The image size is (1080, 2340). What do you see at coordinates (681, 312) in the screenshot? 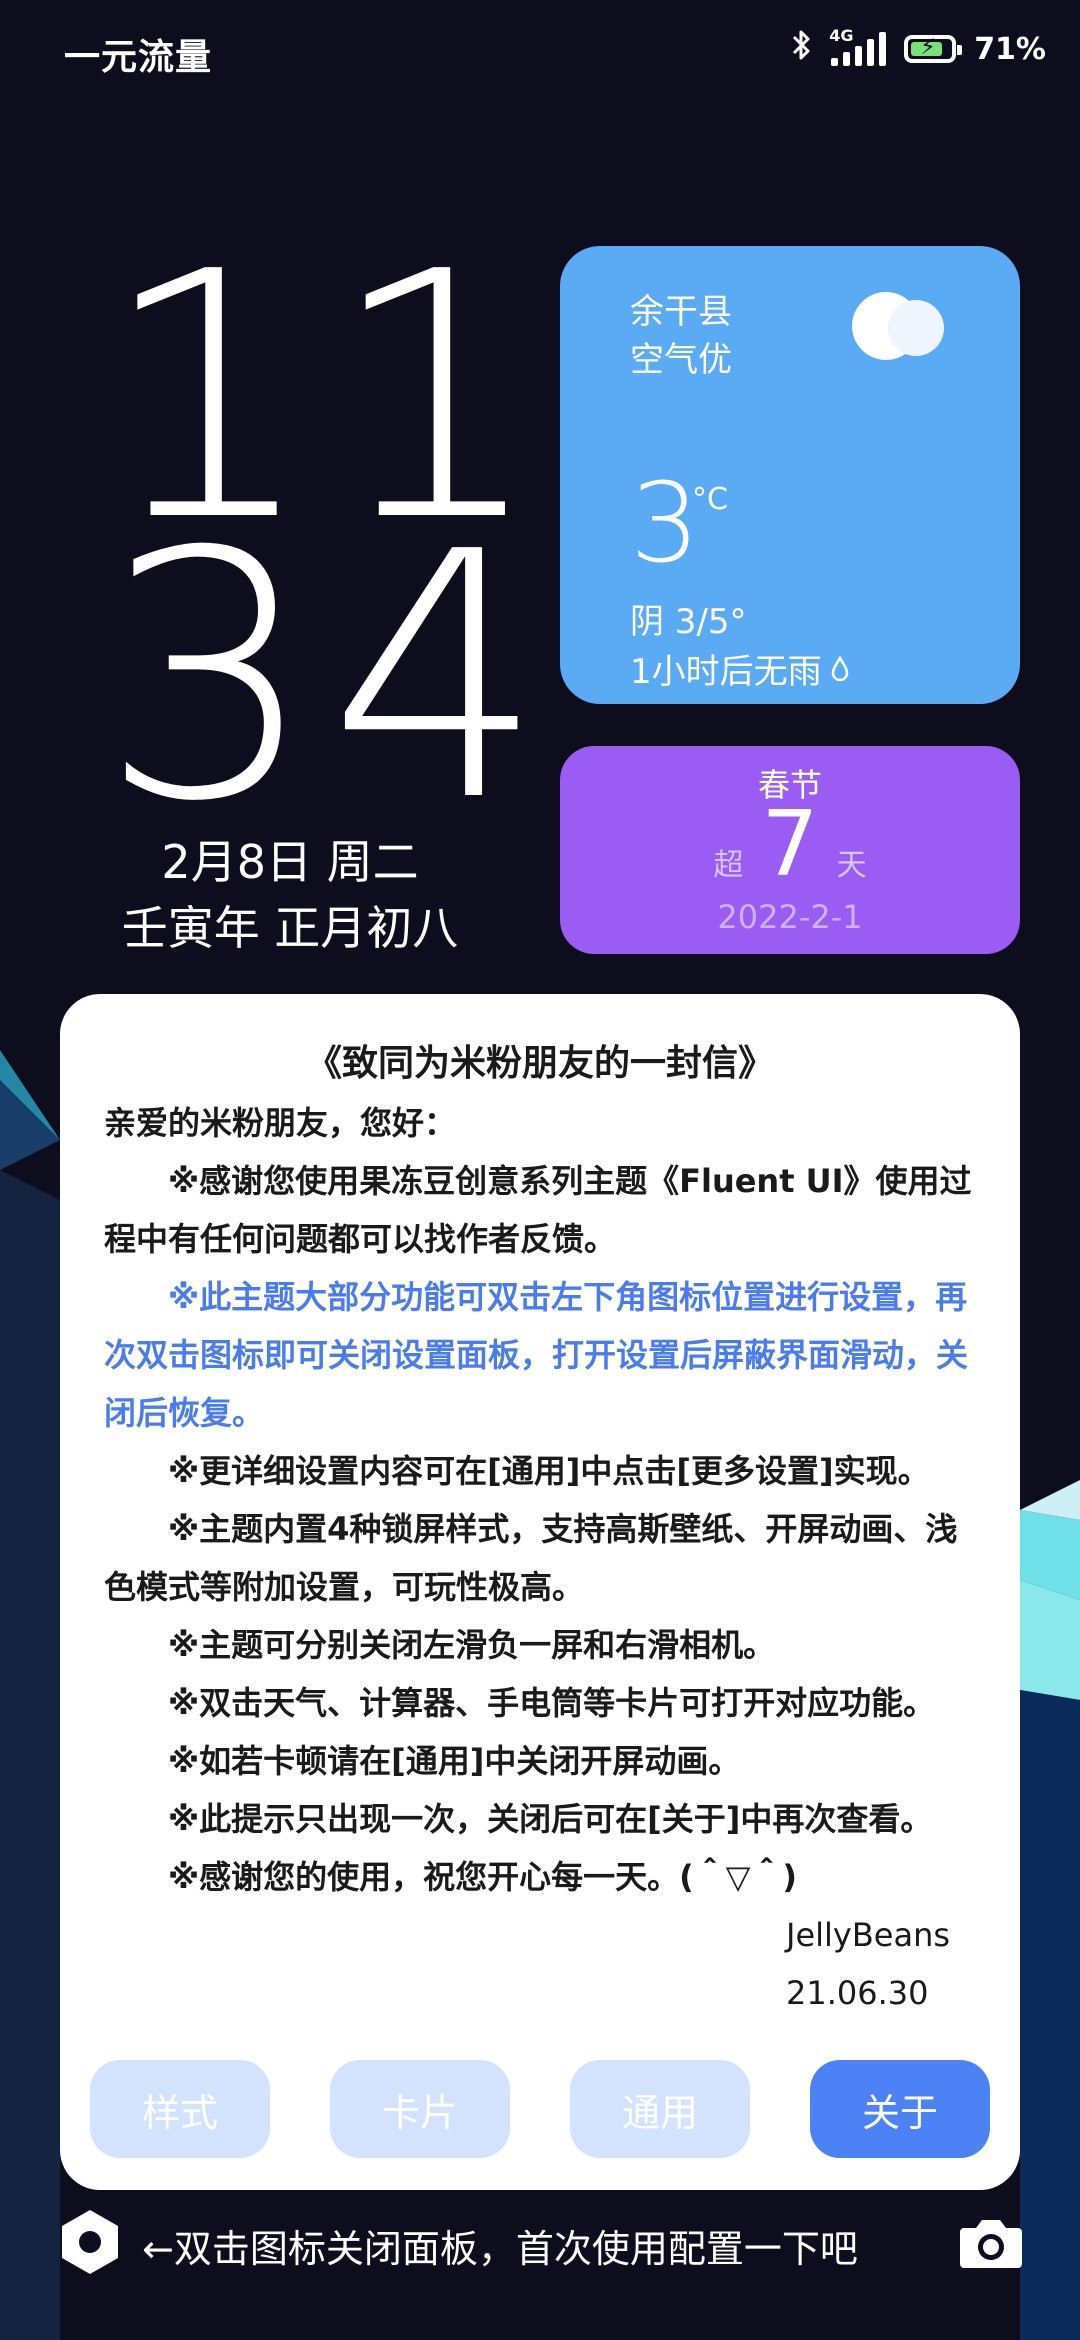
I see `weather-location: 余干县` at bounding box center [681, 312].